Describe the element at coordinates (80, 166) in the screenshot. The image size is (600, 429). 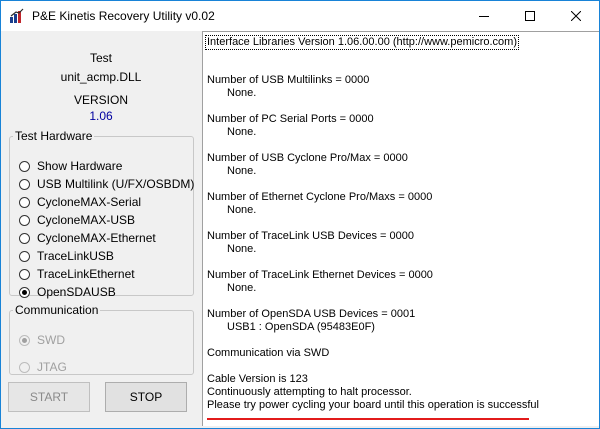
I see `radio-label: Show Hardware` at that location.